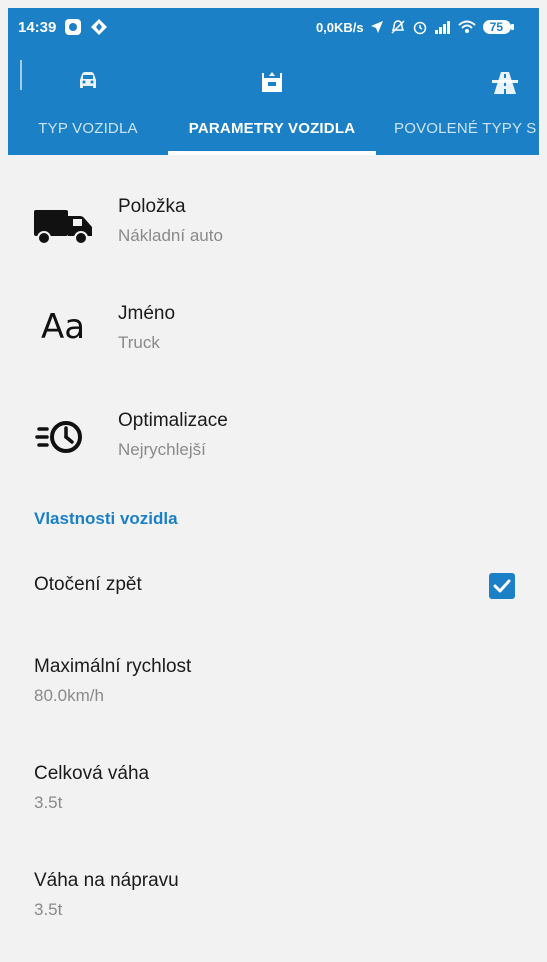 The height and width of the screenshot is (962, 547). Describe the element at coordinates (88, 128) in the screenshot. I see `tab-label: TYP VOZIDLA` at that location.